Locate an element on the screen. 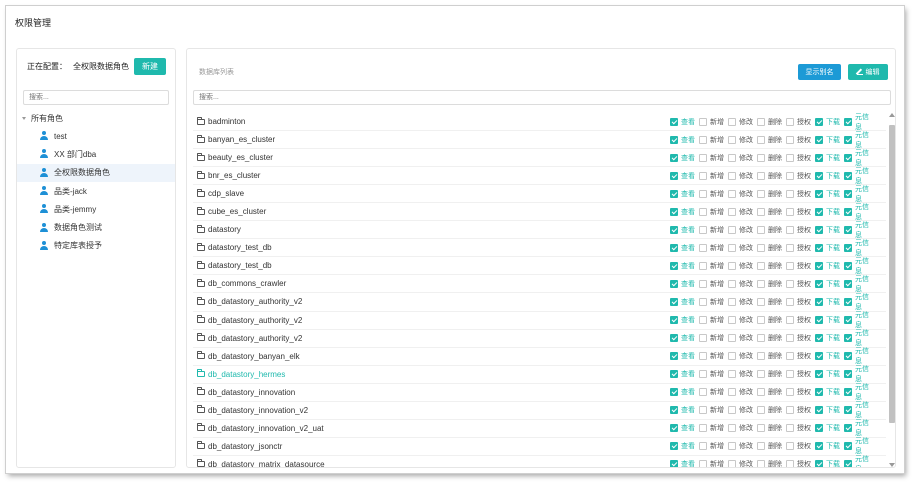  database-row: cube_es_cluster 查看 新增 修改 删除 授权 下载 元信息 is located at coordinates (539, 212).